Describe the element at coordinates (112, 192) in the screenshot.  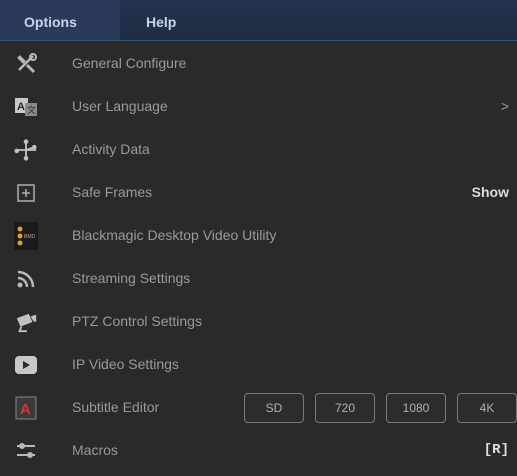
I see `menu-item-label: Safe Frames` at that location.